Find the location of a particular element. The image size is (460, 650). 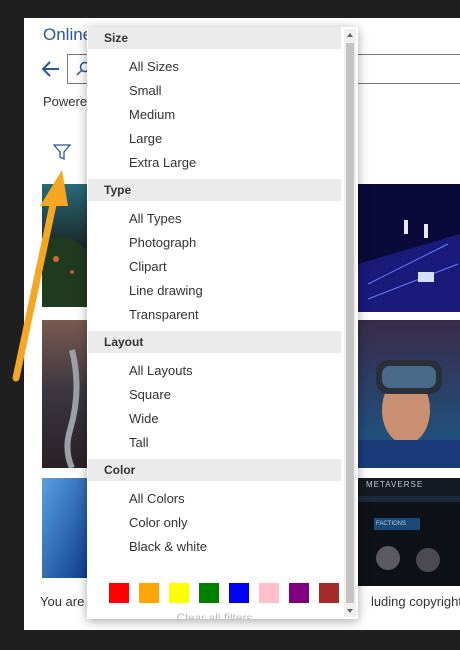

scrollbar is located at coordinates (350, 323).